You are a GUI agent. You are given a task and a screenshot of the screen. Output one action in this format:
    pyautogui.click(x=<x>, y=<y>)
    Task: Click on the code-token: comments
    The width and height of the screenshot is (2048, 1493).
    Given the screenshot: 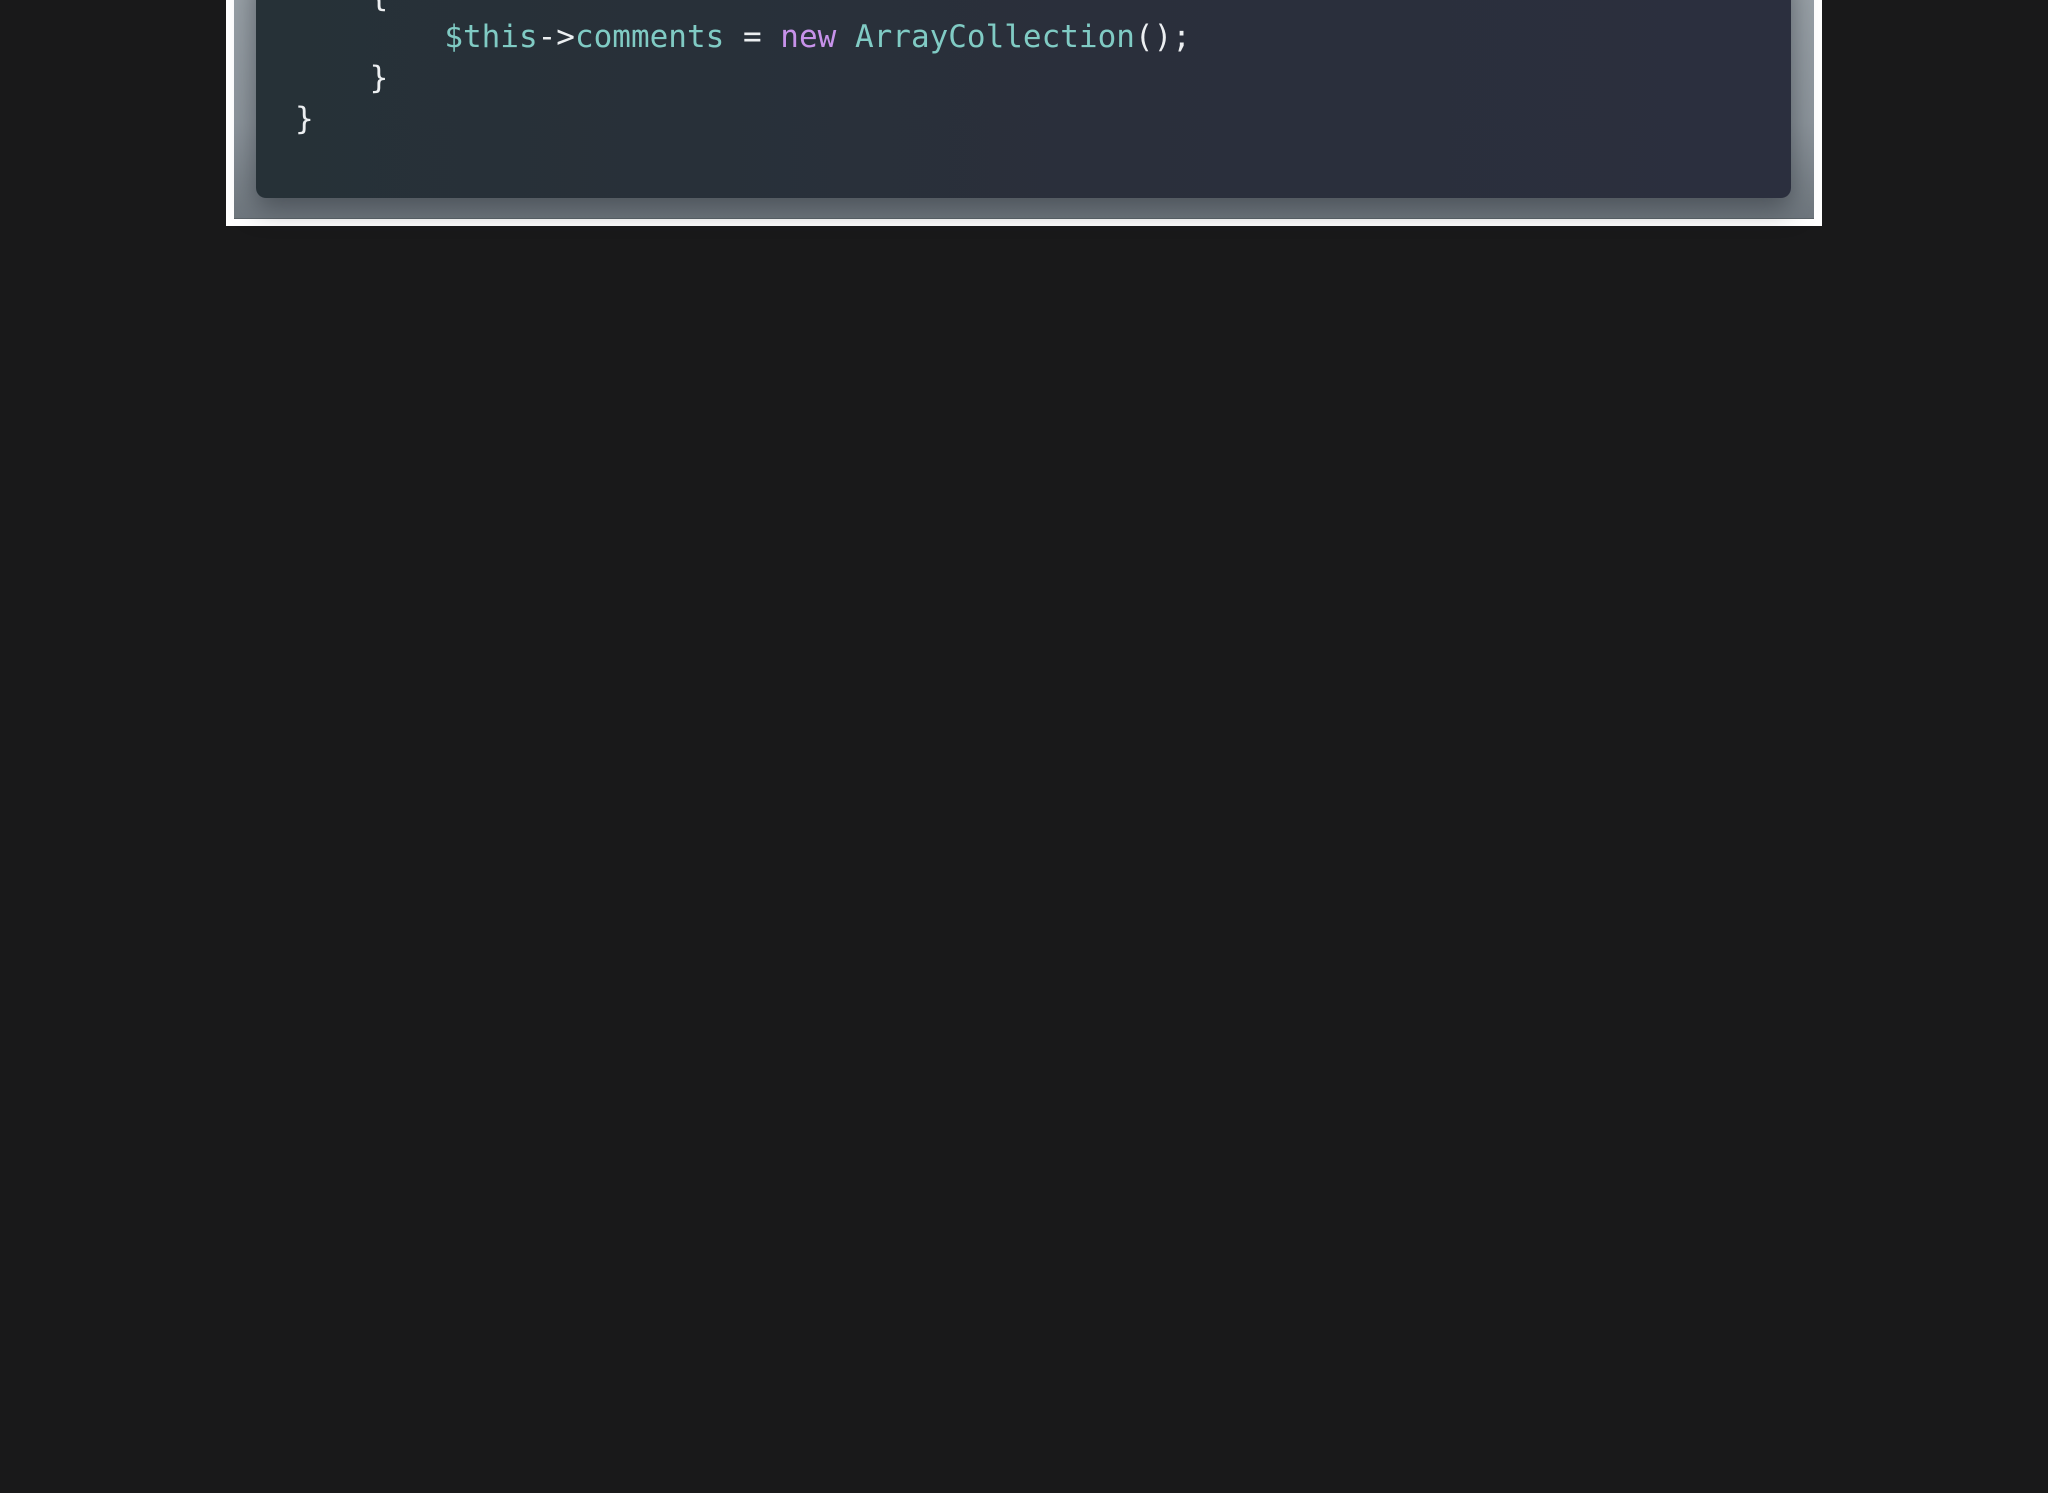 What is the action you would take?
    pyautogui.click(x=649, y=37)
    